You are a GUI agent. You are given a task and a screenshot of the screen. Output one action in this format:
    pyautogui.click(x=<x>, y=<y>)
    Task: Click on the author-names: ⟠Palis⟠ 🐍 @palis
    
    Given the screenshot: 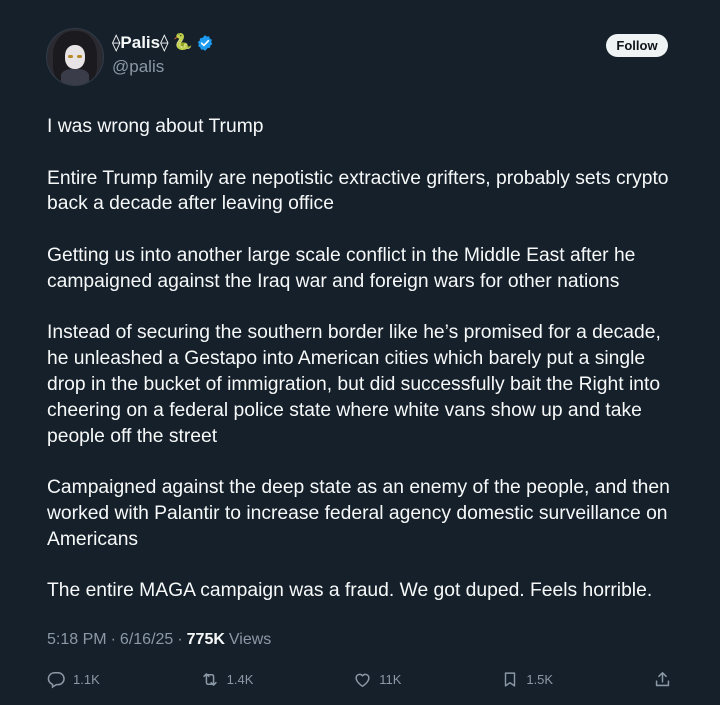 What is the action you would take?
    pyautogui.click(x=163, y=54)
    